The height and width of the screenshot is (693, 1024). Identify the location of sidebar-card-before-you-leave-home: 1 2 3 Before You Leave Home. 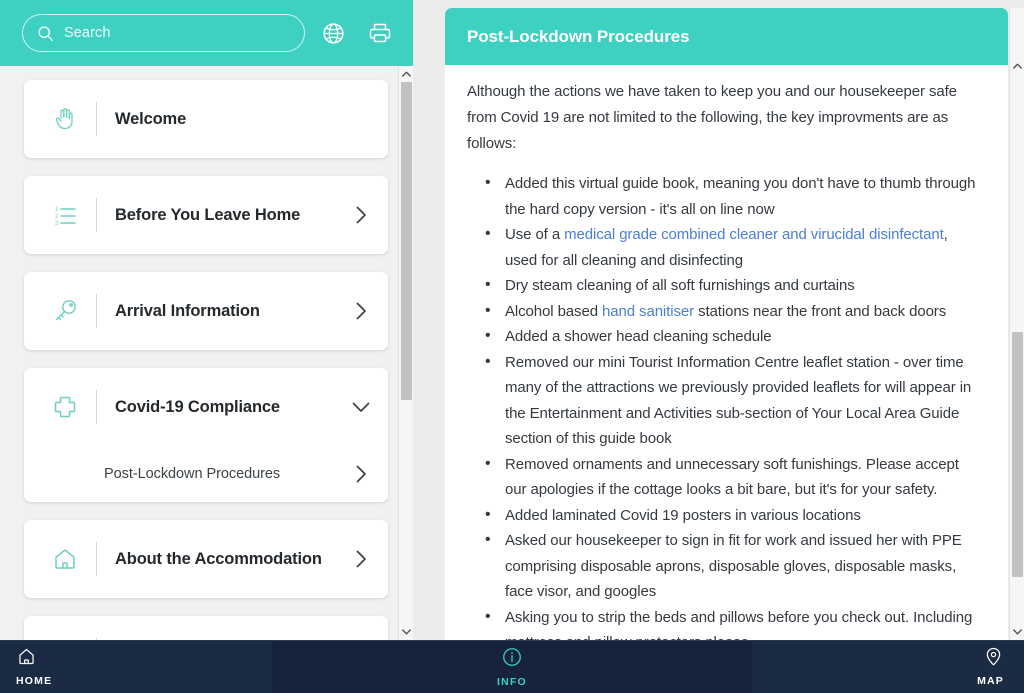
(206, 215).